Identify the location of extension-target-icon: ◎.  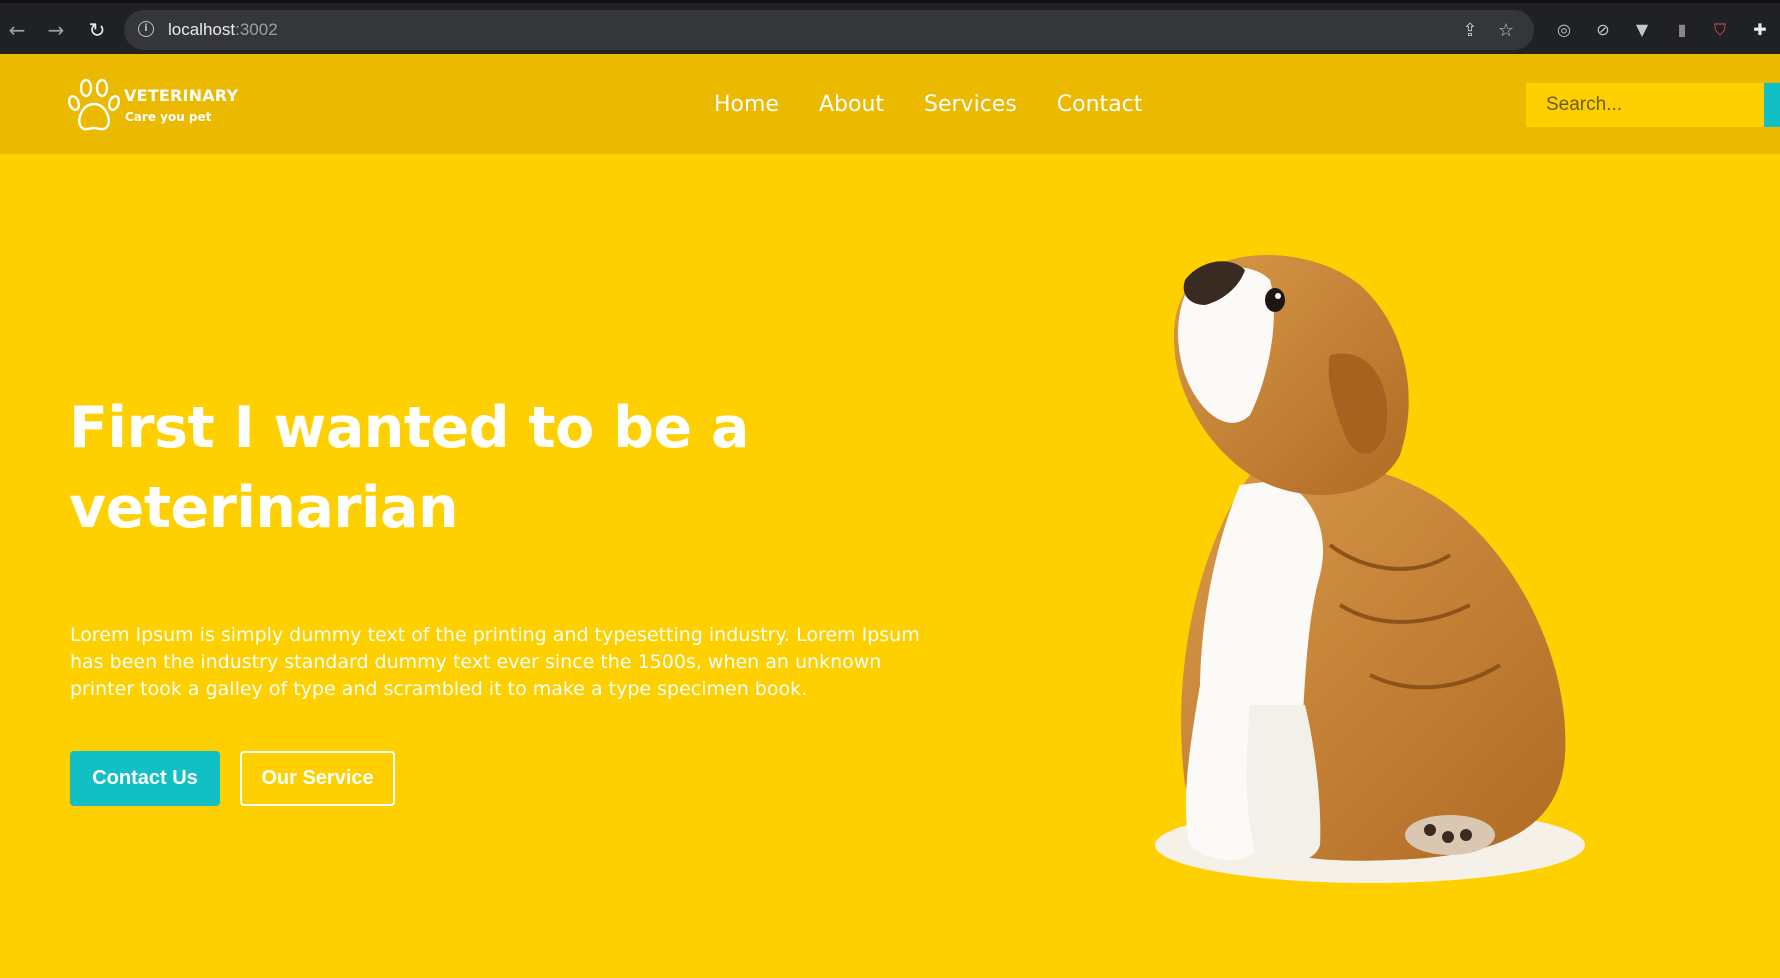
(1564, 30).